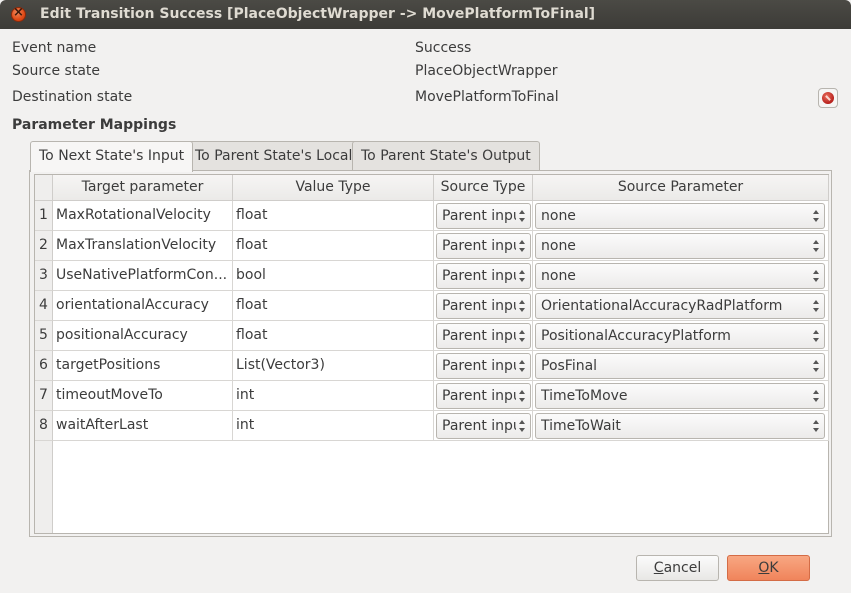 The width and height of the screenshot is (851, 593). I want to click on row-number: 4, so click(44, 306).